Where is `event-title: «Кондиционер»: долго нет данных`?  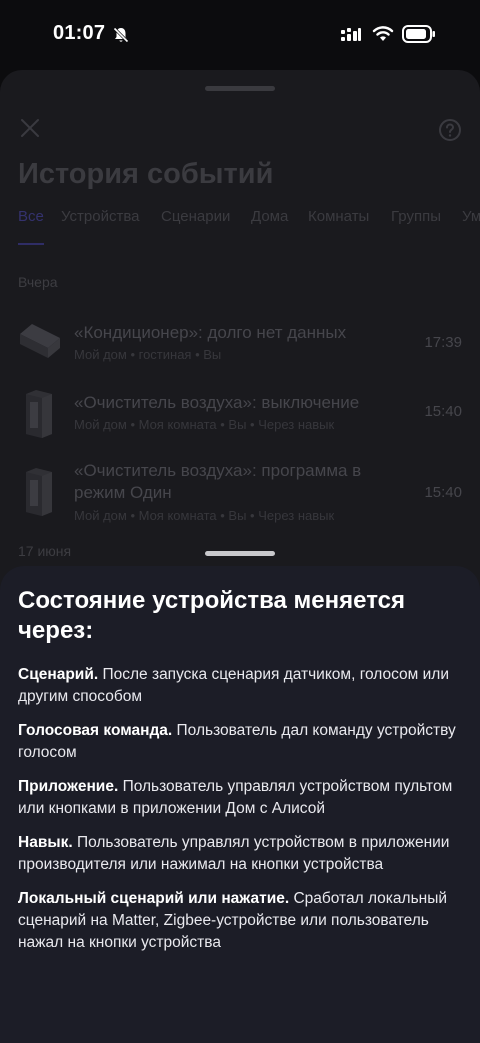
event-title: «Кондиционер»: долго нет данных is located at coordinates (210, 332).